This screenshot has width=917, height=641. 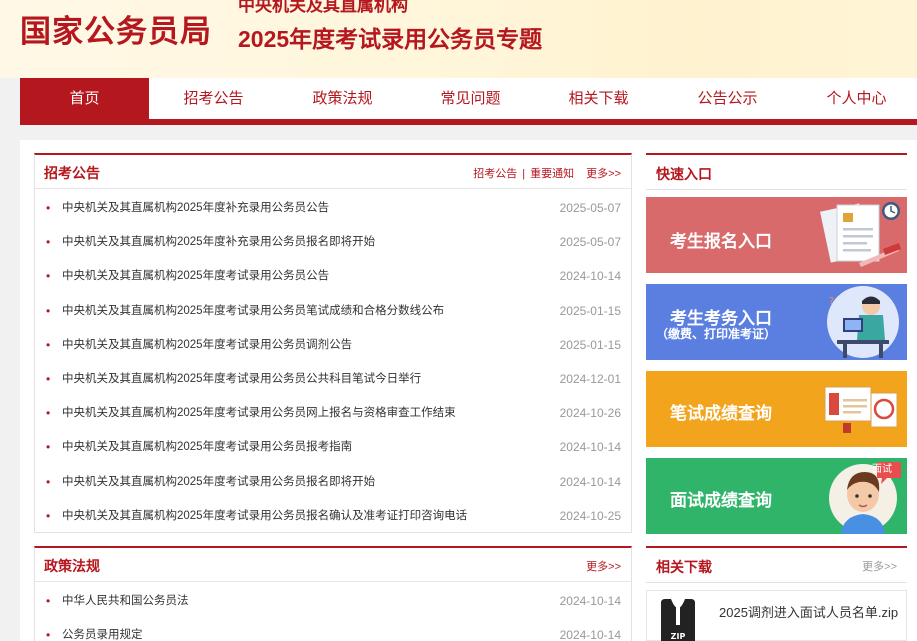 What do you see at coordinates (776, 564) in the screenshot?
I see `downloads-panel: 相关下载 更多>>` at bounding box center [776, 564].